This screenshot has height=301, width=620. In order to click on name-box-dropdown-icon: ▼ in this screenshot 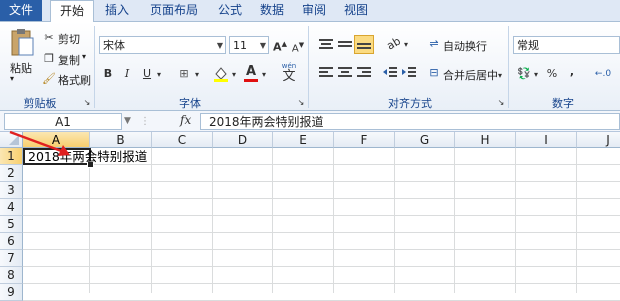, I will do `click(129, 121)`.